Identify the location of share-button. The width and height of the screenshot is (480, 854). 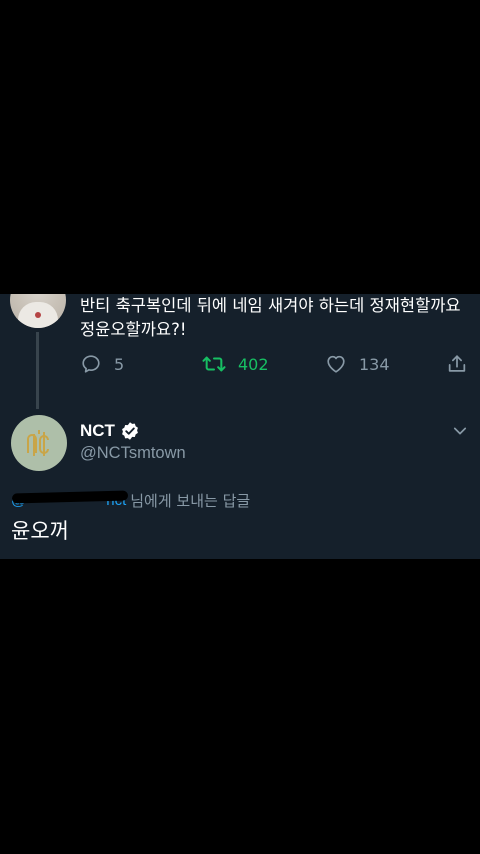
(457, 364).